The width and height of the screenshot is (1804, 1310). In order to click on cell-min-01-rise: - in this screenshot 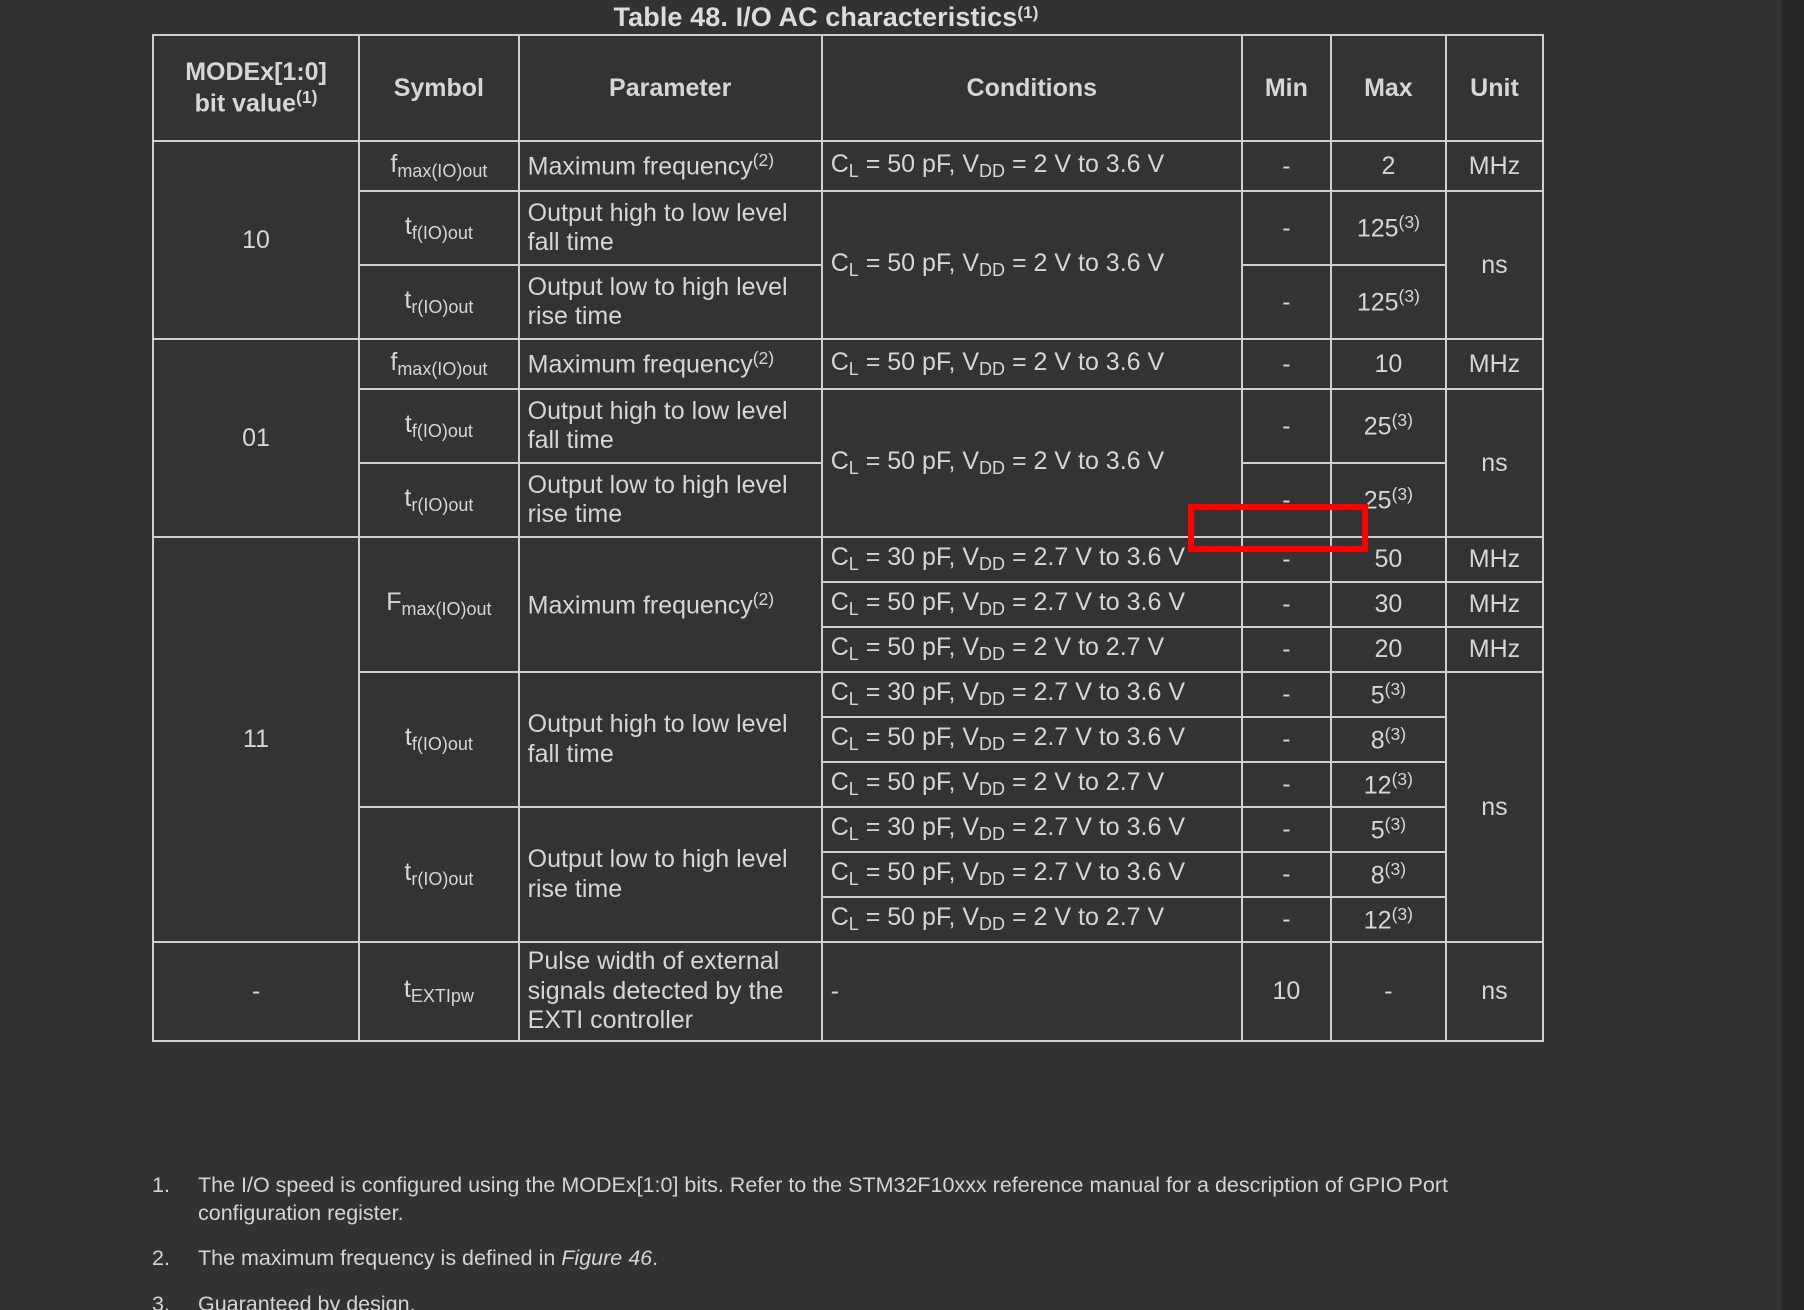, I will do `click(1286, 500)`.